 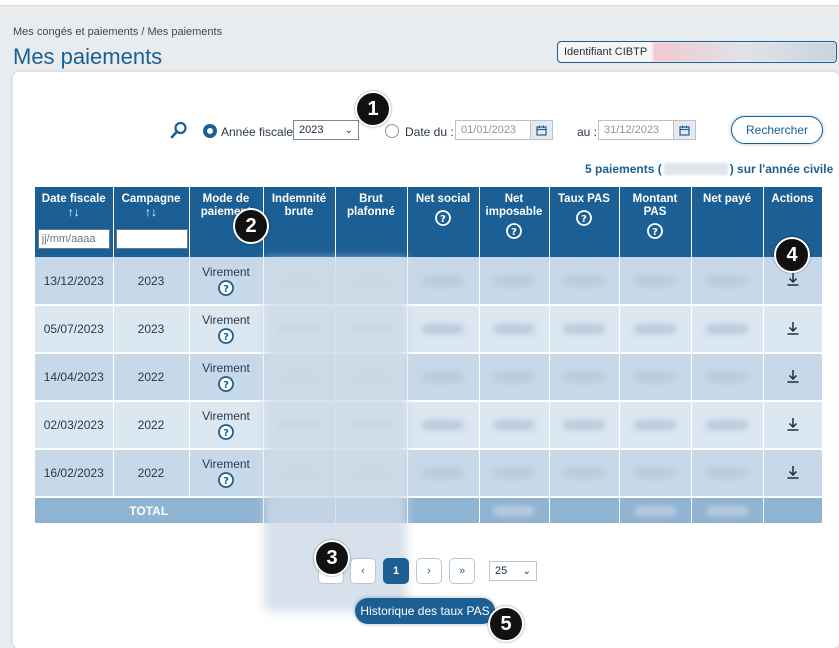 What do you see at coordinates (443, 199) in the screenshot?
I see `header-net-social-label: Net social` at bounding box center [443, 199].